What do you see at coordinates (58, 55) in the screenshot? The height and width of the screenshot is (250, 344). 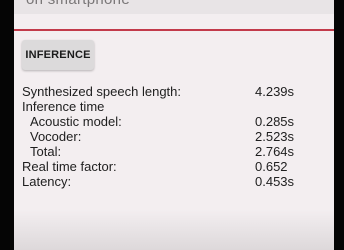 I see `inference-button: INFERENCE` at bounding box center [58, 55].